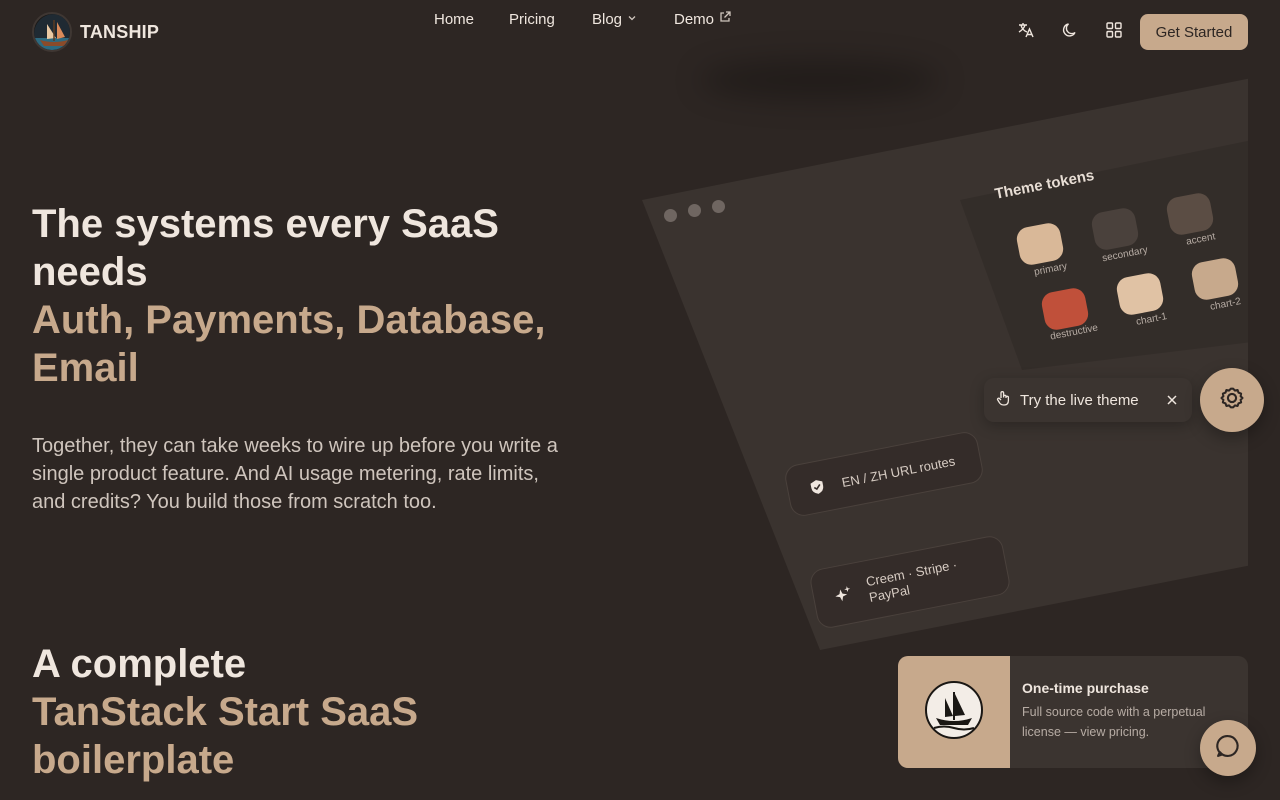  I want to click on feature-payments-label: Creem · Stripe · PayPal, so click(911, 580).